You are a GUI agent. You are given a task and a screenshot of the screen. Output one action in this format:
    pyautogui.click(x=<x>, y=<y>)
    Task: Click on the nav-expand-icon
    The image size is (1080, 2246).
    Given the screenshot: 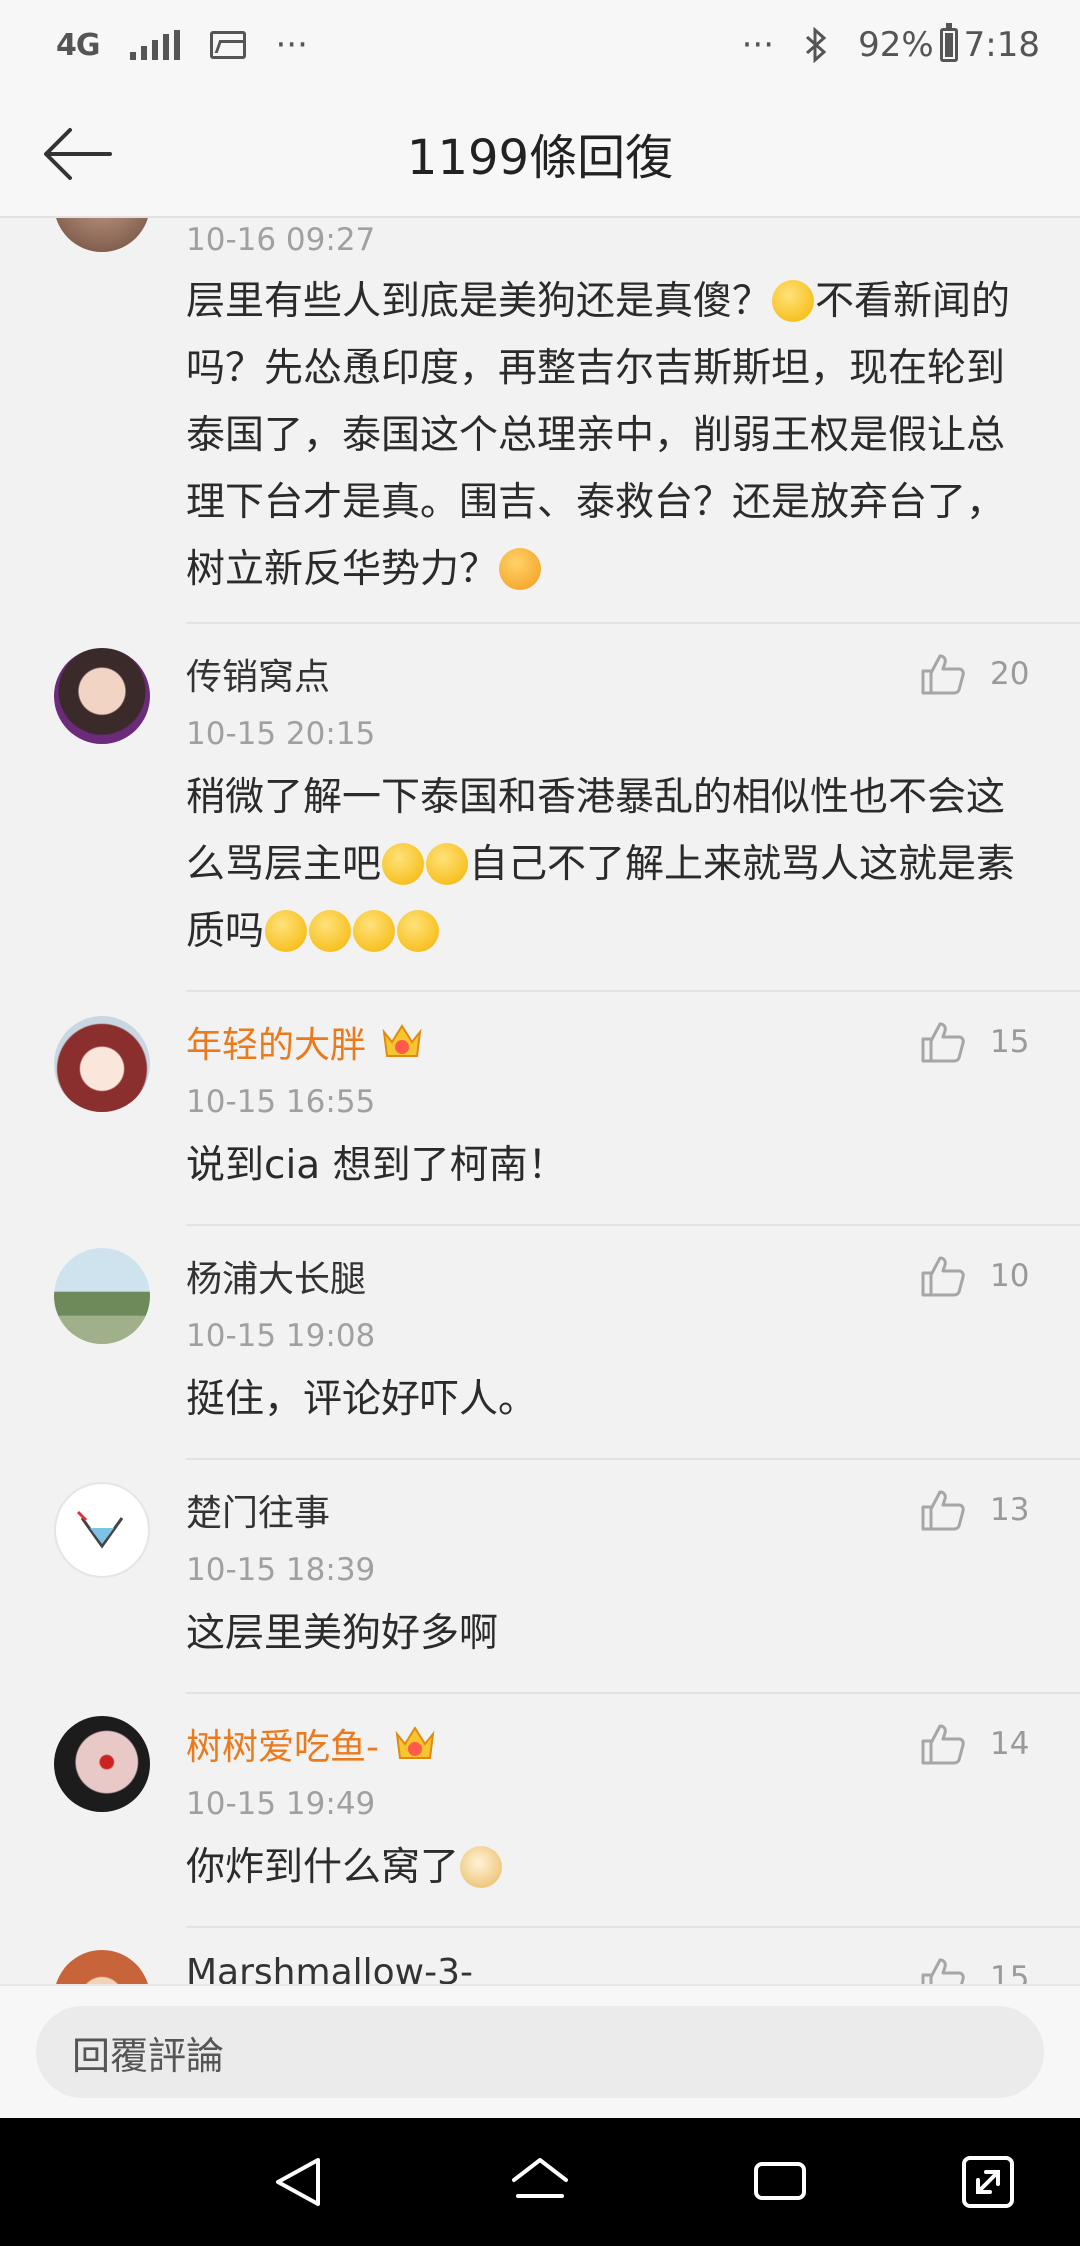 What is the action you would take?
    pyautogui.click(x=988, y=2182)
    